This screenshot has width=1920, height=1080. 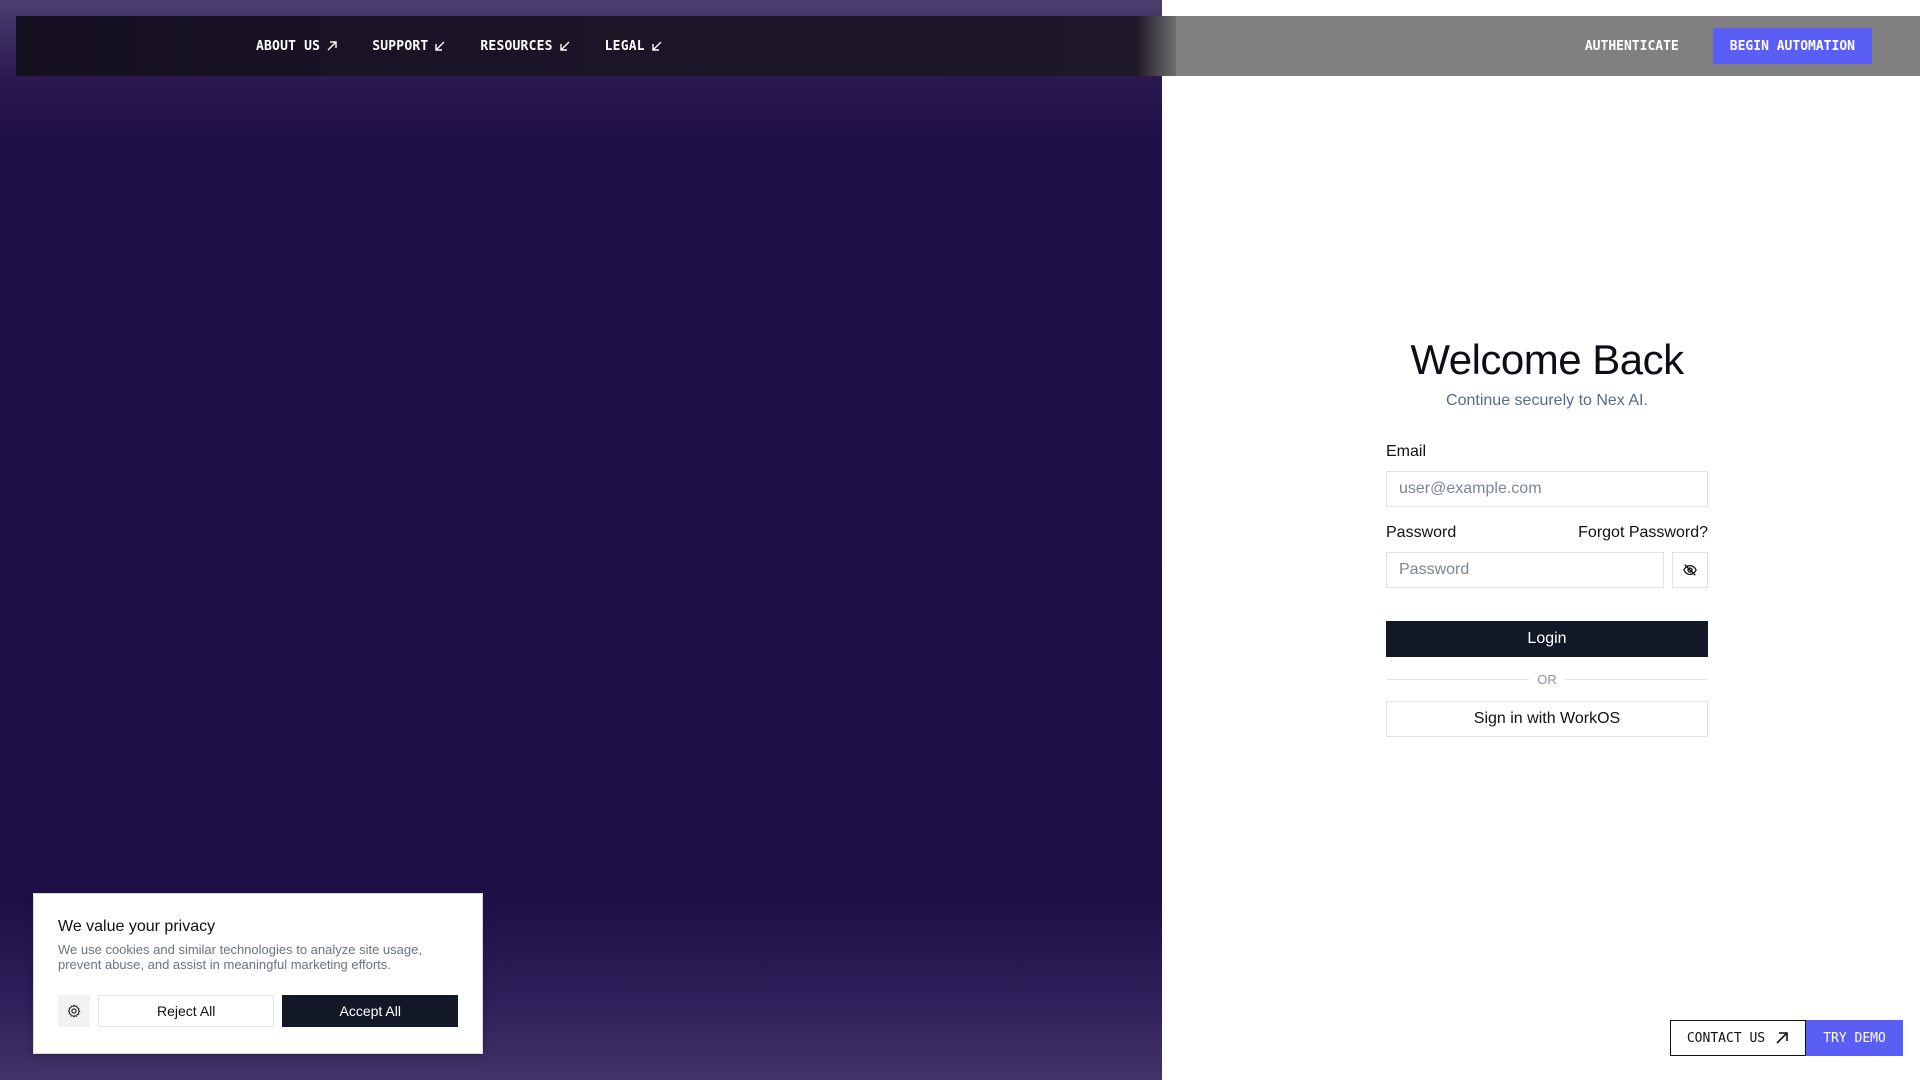 What do you see at coordinates (186, 1011) in the screenshot?
I see `reject-all-button: Reject All` at bounding box center [186, 1011].